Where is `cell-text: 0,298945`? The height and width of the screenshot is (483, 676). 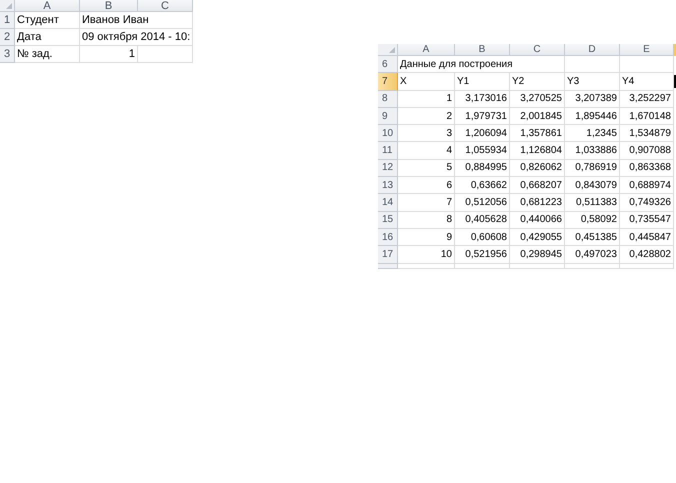 cell-text: 0,298945 is located at coordinates (541, 254).